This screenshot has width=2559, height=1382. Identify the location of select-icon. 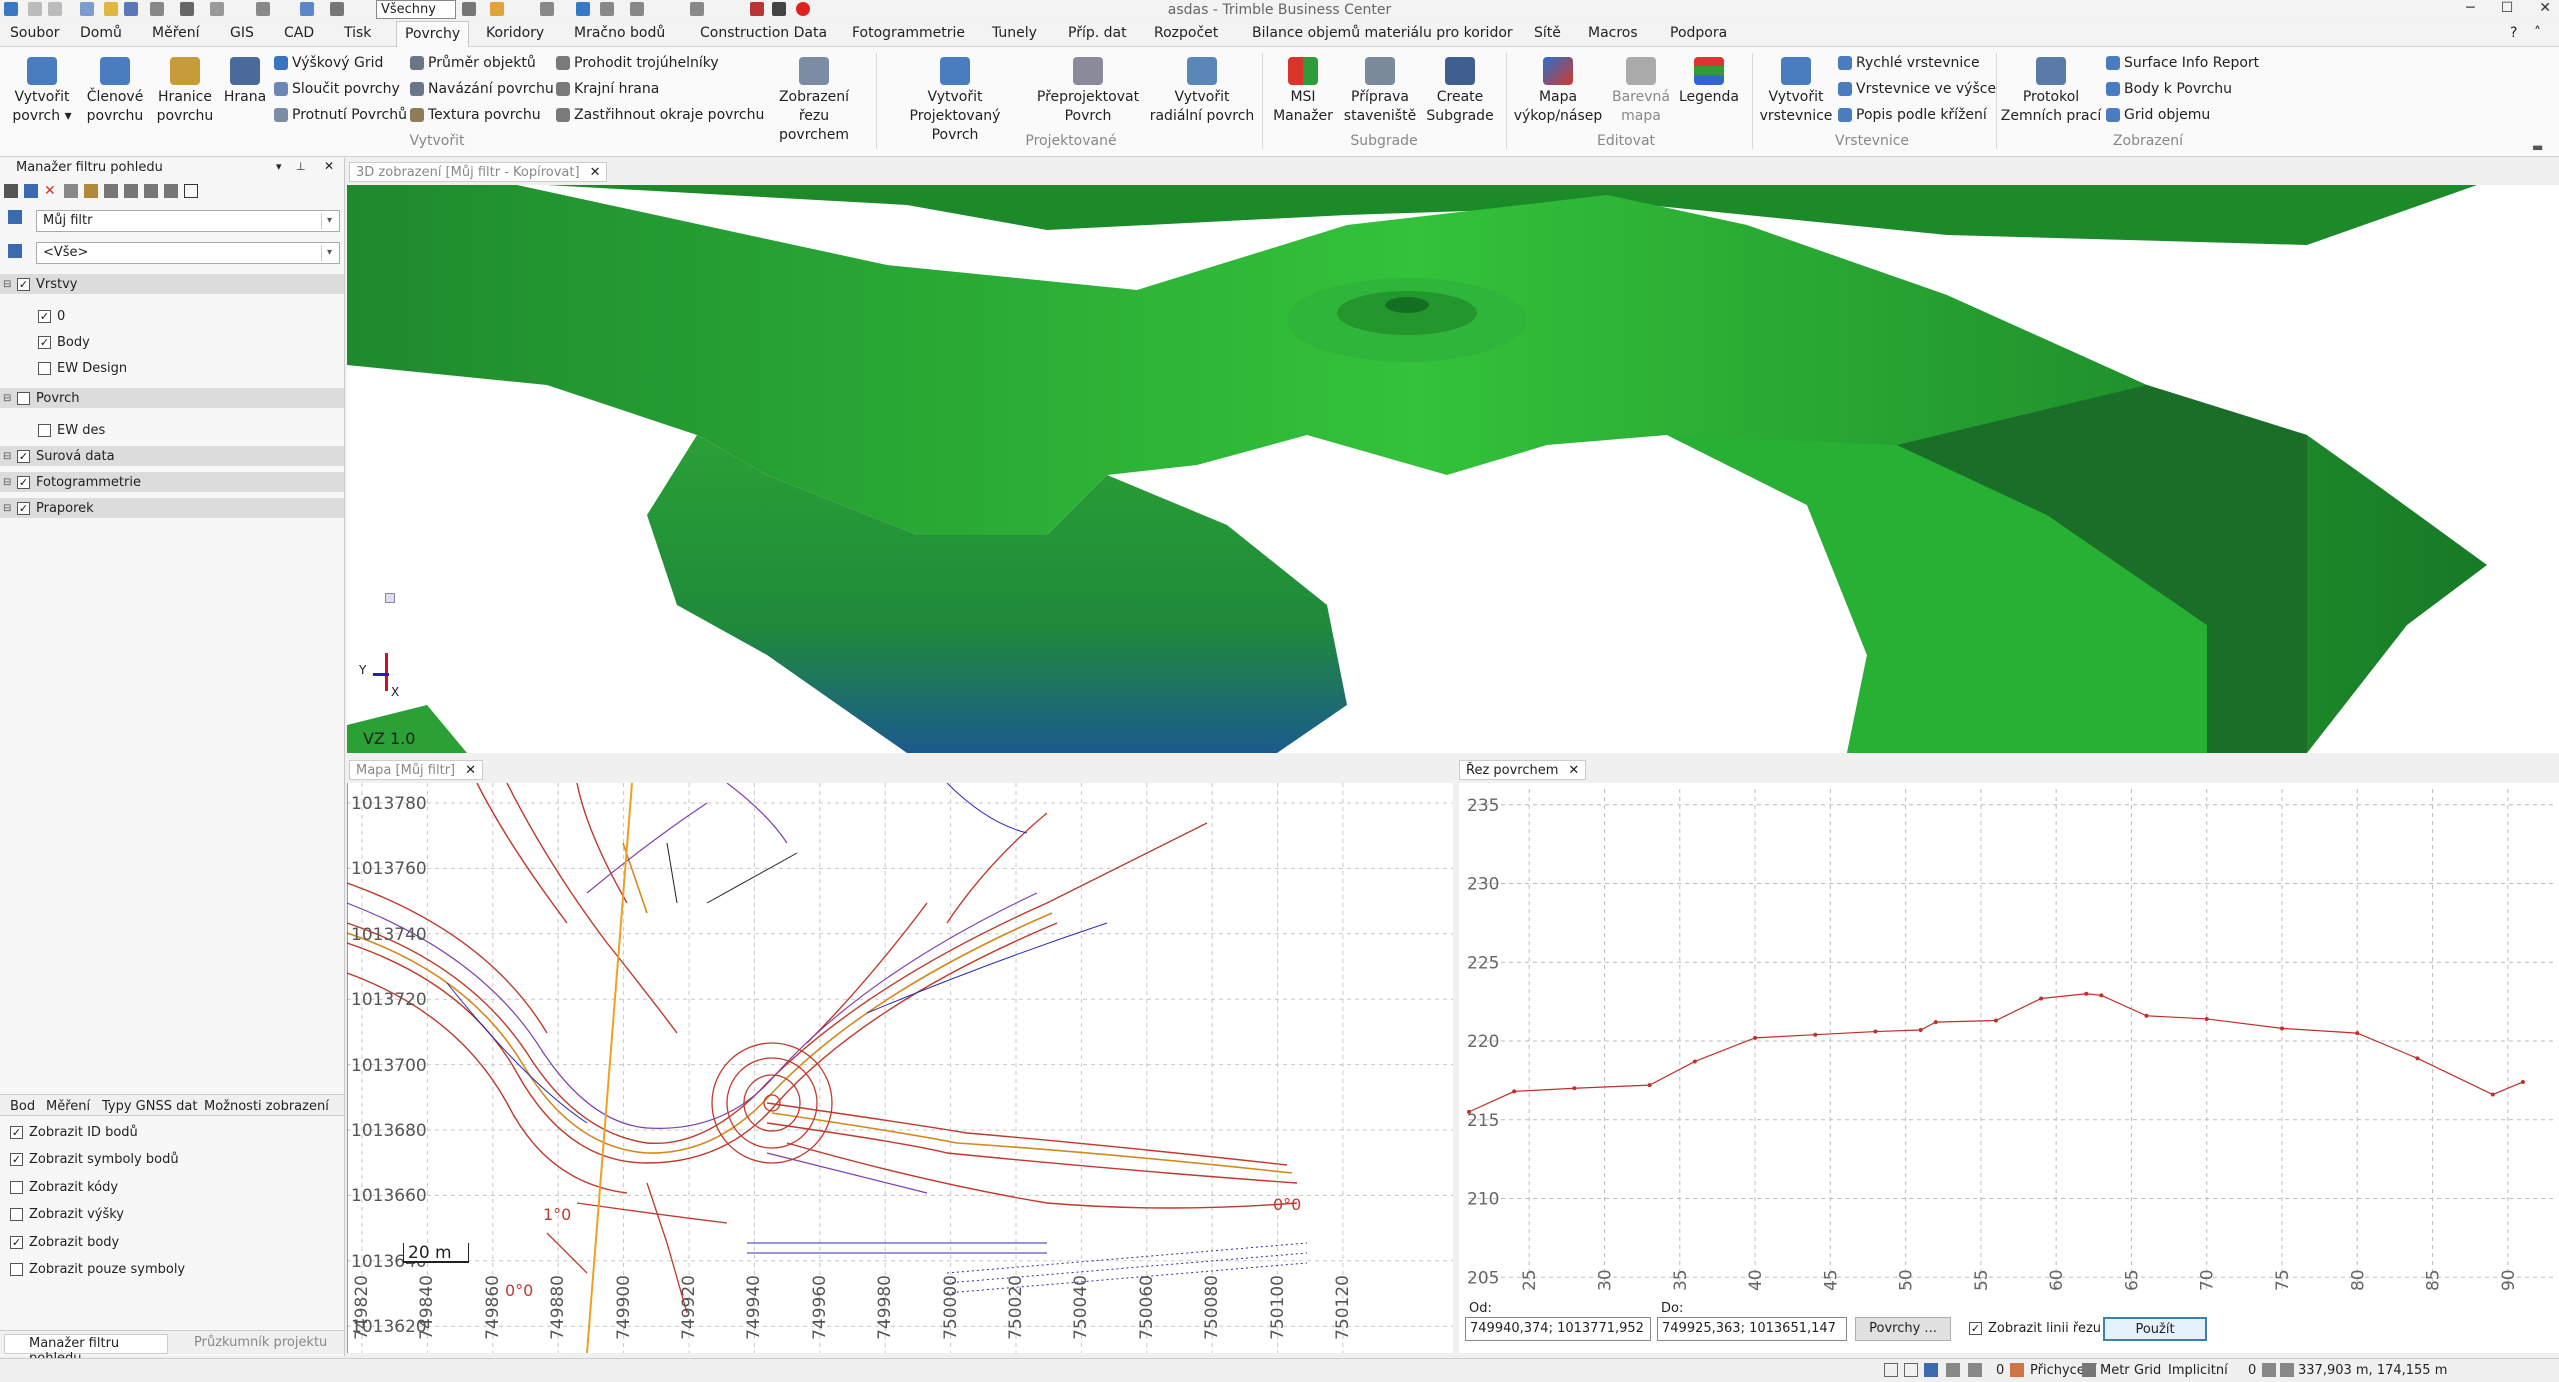
(217, 9).